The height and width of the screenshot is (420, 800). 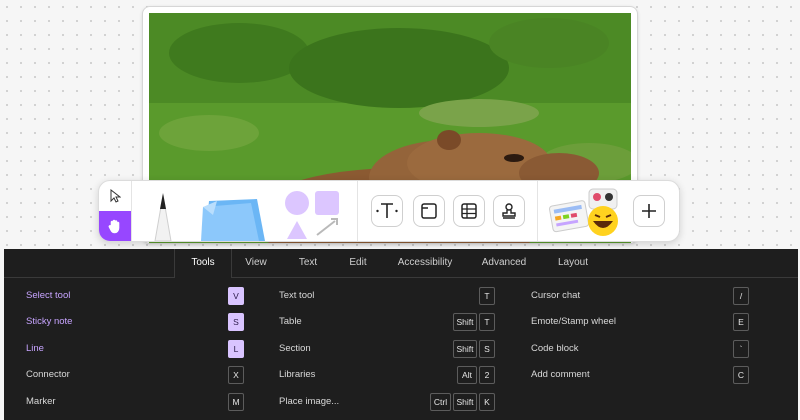 I want to click on shapes-icon, so click(x=312, y=215).